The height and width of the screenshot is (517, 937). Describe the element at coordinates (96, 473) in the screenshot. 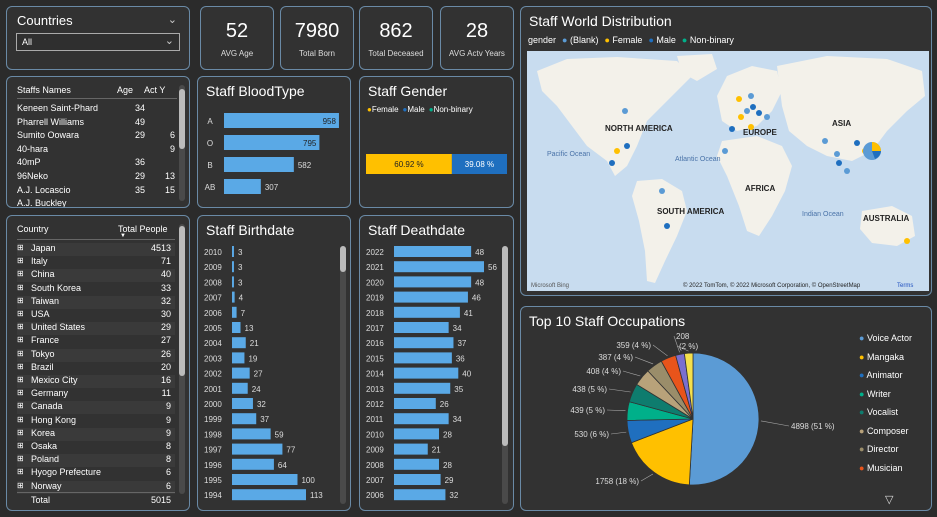

I see `table-row: ⊞ Hyogo Prefecture 6` at that location.